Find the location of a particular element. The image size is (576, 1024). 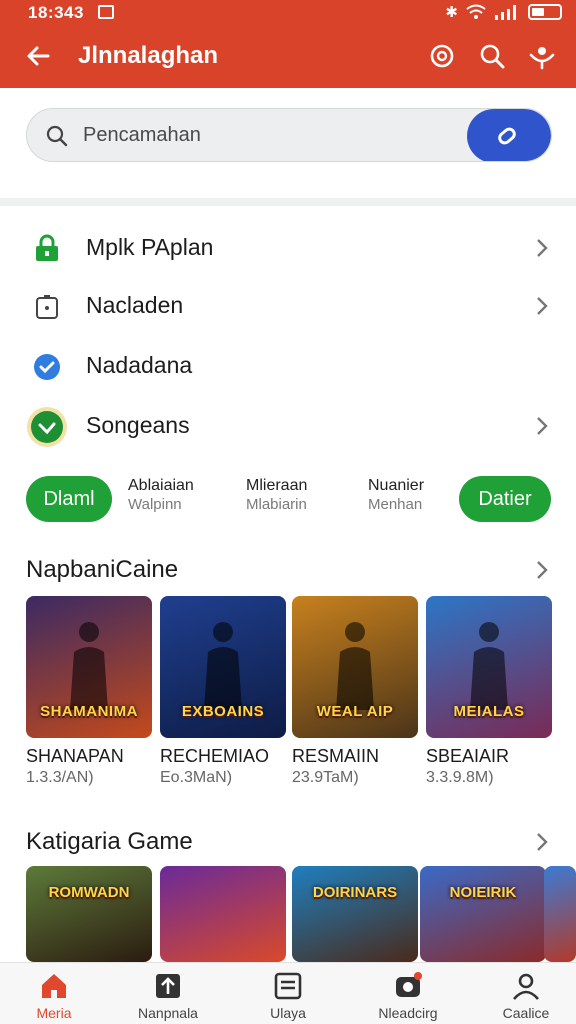

game-thumbnail: SHAMANIMA is located at coordinates (89, 667).